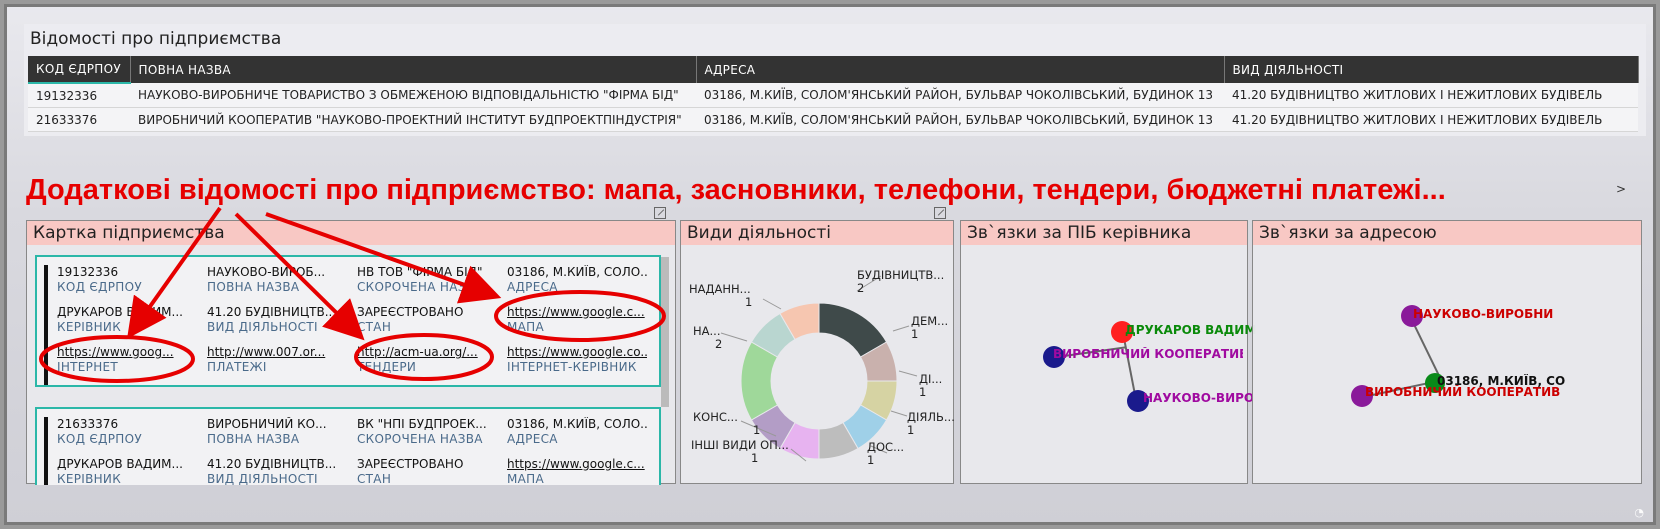 The width and height of the screenshot is (1660, 529). What do you see at coordinates (960, 69) in the screenshot?
I see `column-header-address: АДРЕСА` at bounding box center [960, 69].